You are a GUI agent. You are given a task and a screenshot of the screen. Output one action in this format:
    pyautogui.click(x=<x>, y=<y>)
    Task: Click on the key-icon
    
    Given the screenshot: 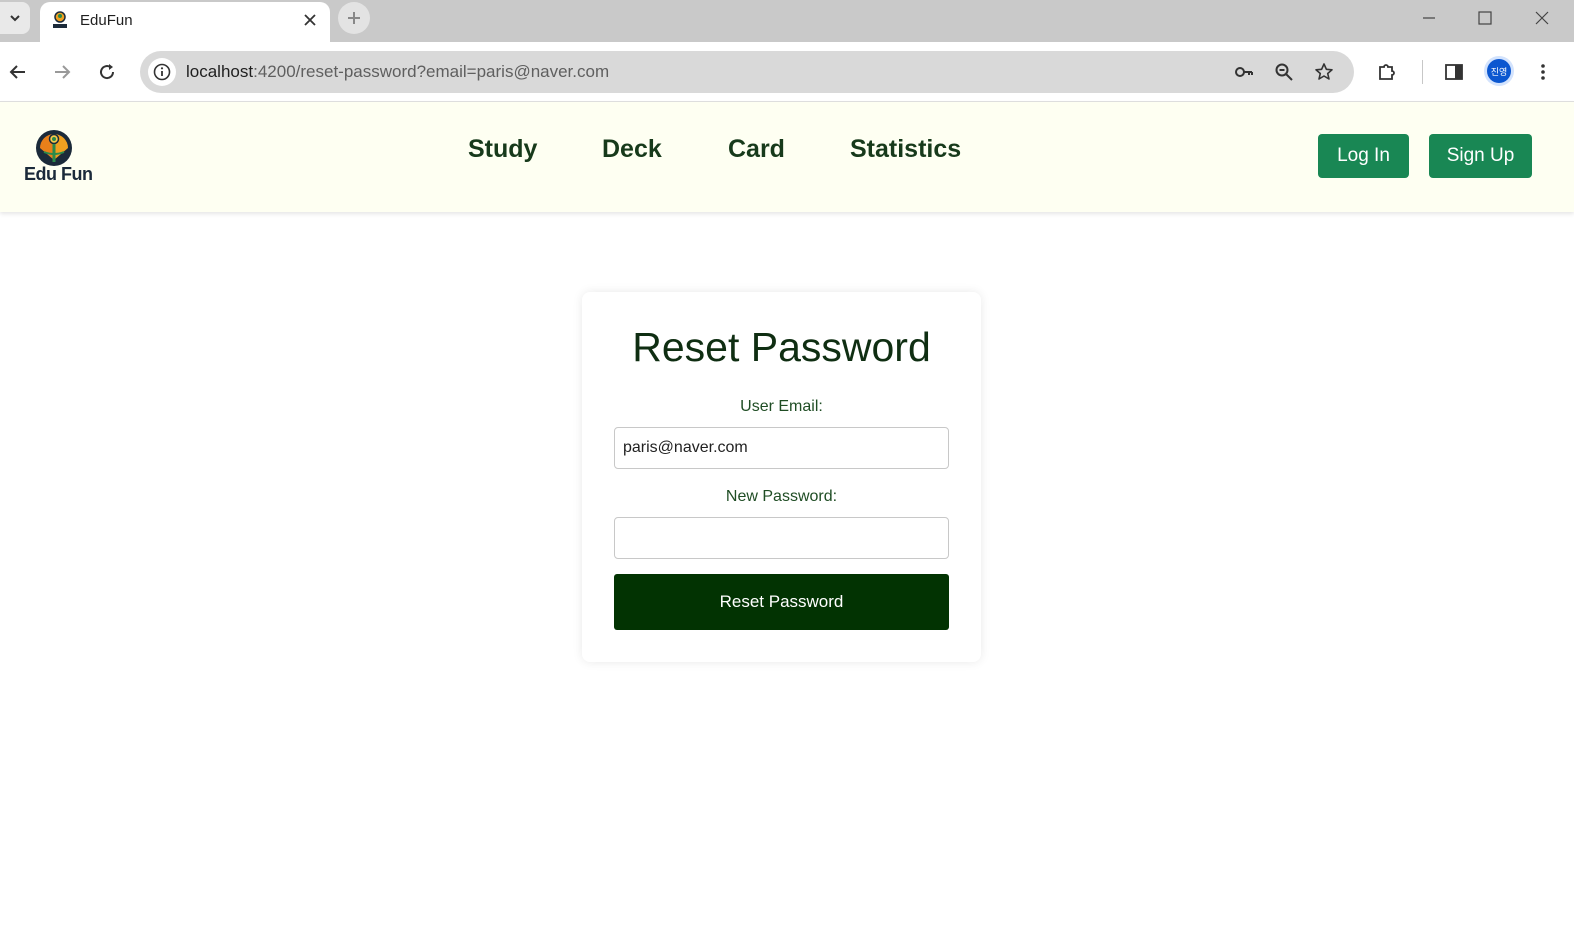 What is the action you would take?
    pyautogui.click(x=1244, y=72)
    